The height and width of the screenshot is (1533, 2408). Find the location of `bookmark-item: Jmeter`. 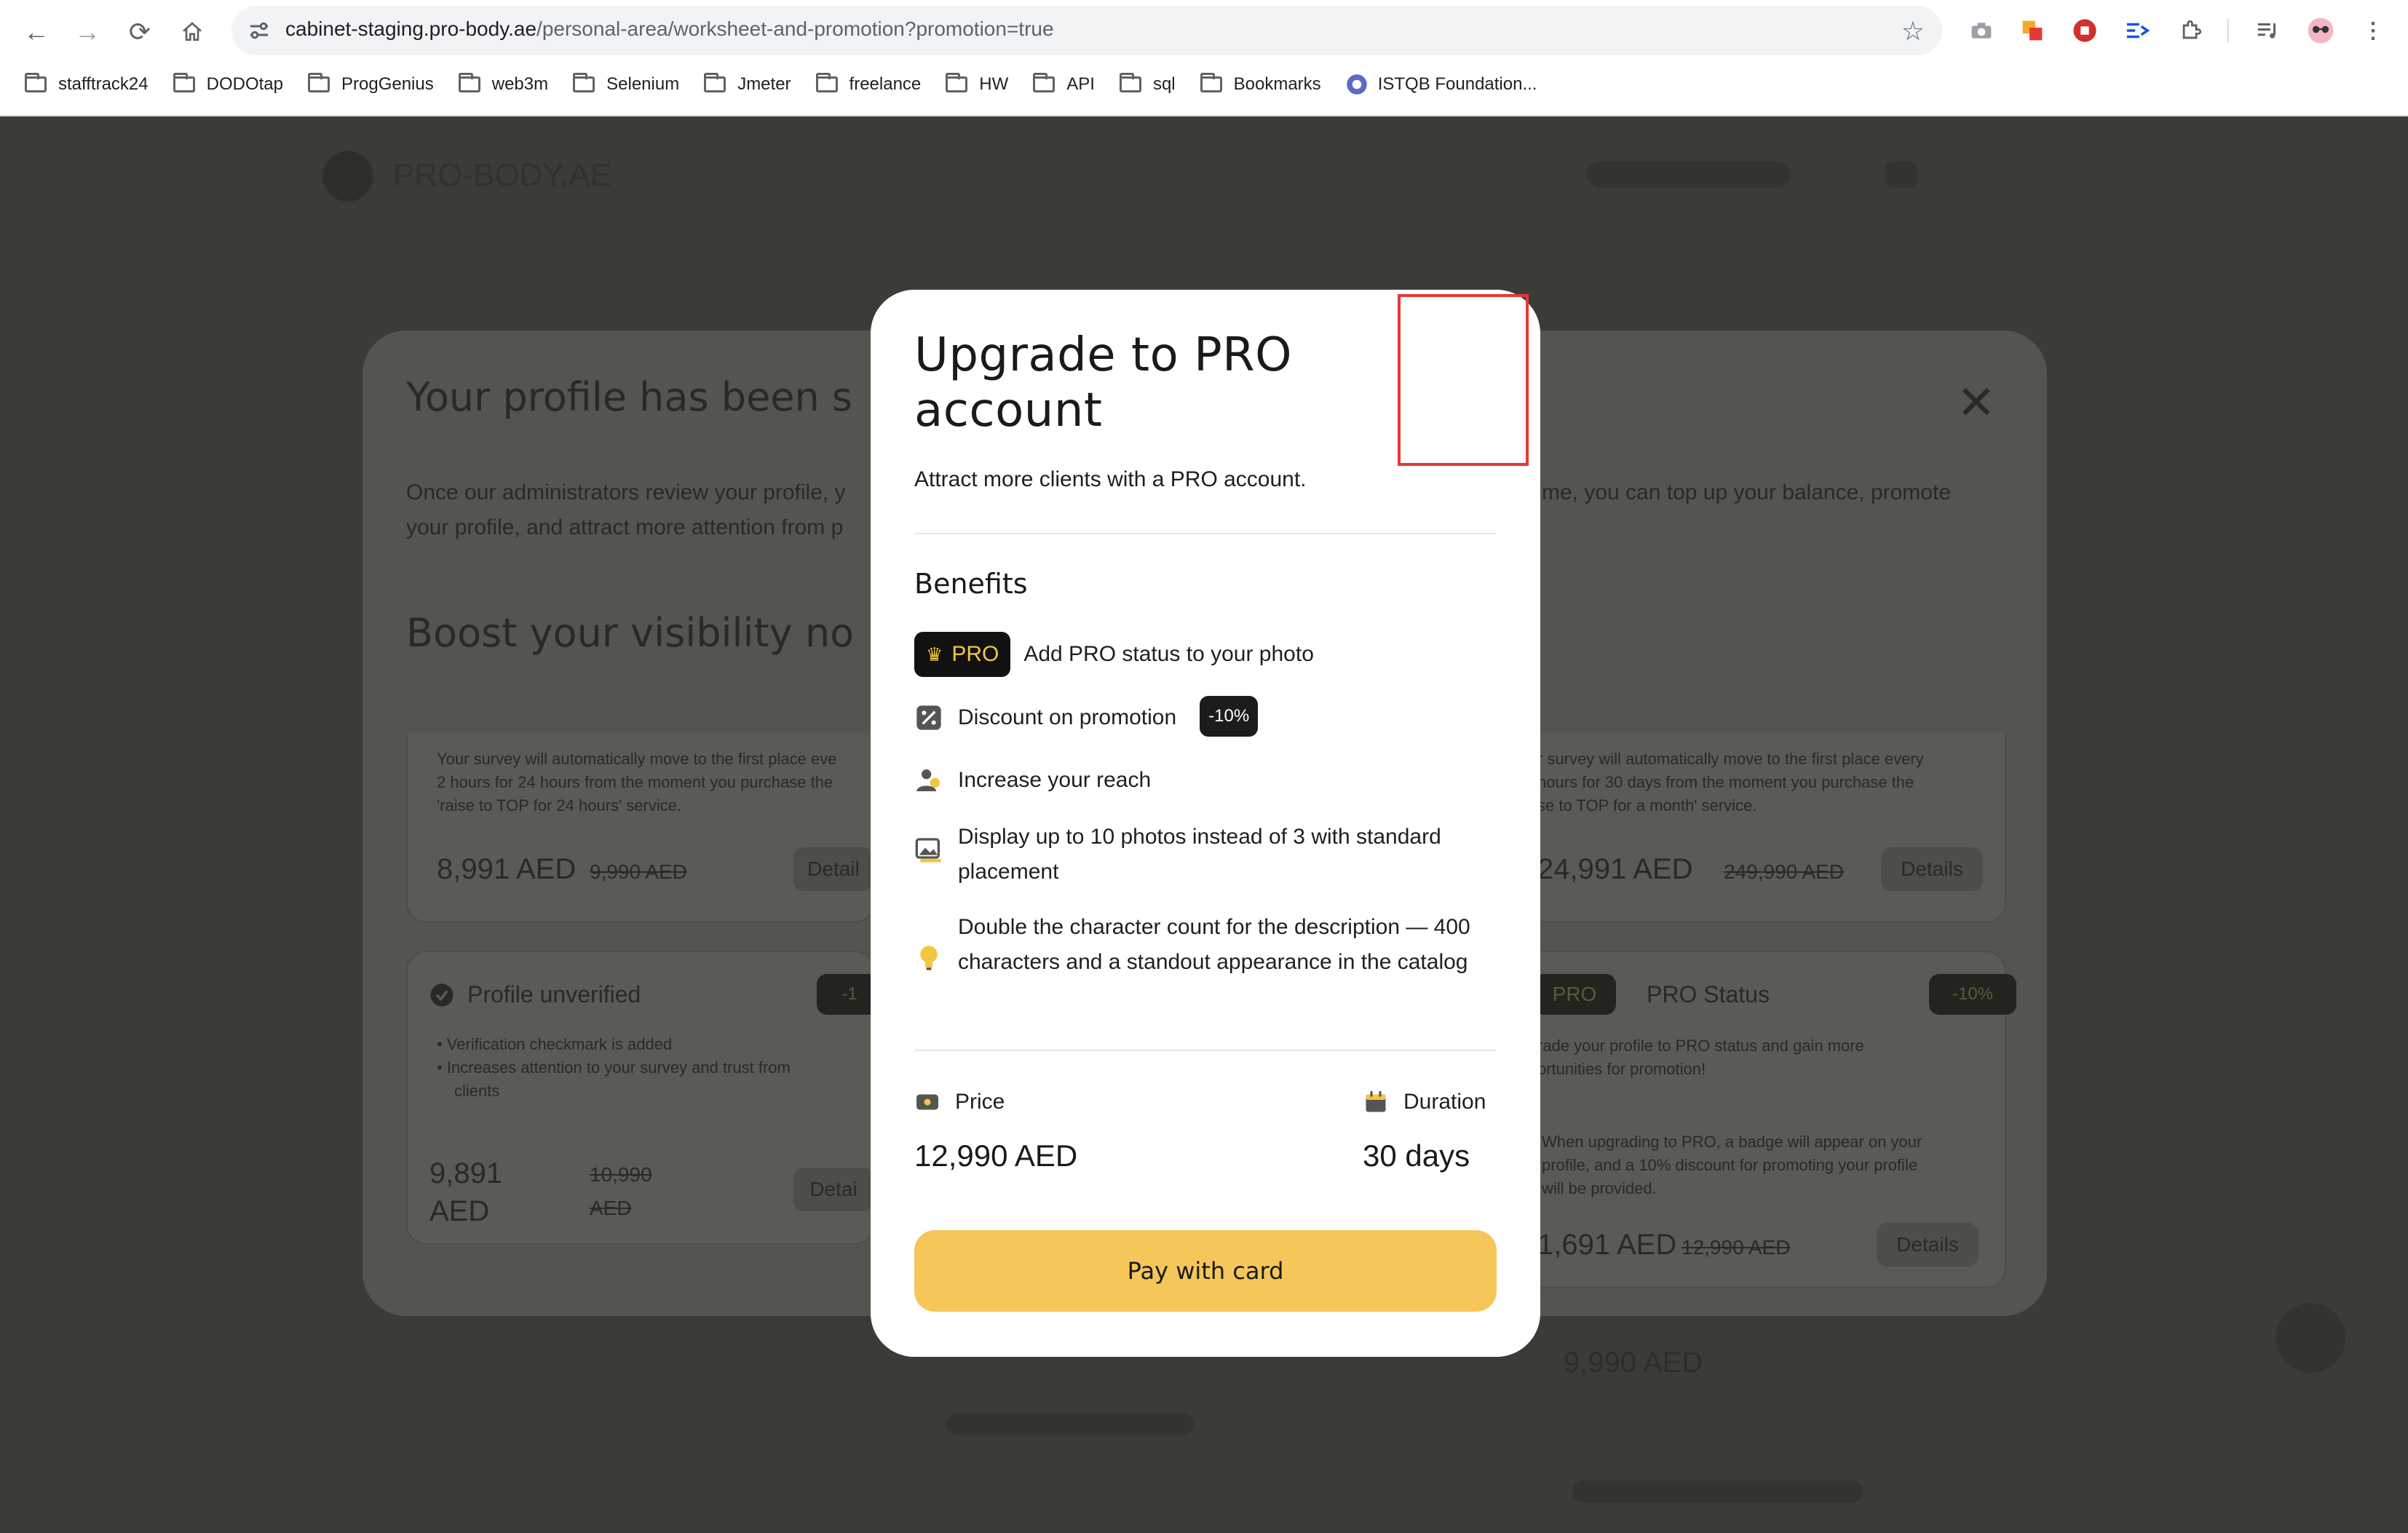

bookmark-item: Jmeter is located at coordinates (748, 84).